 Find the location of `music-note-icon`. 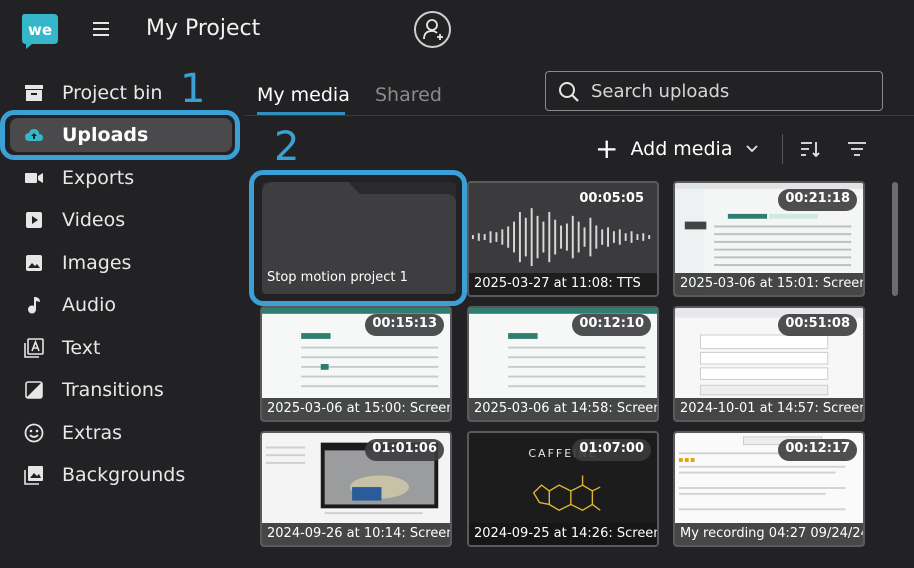

music-note-icon is located at coordinates (34, 305).